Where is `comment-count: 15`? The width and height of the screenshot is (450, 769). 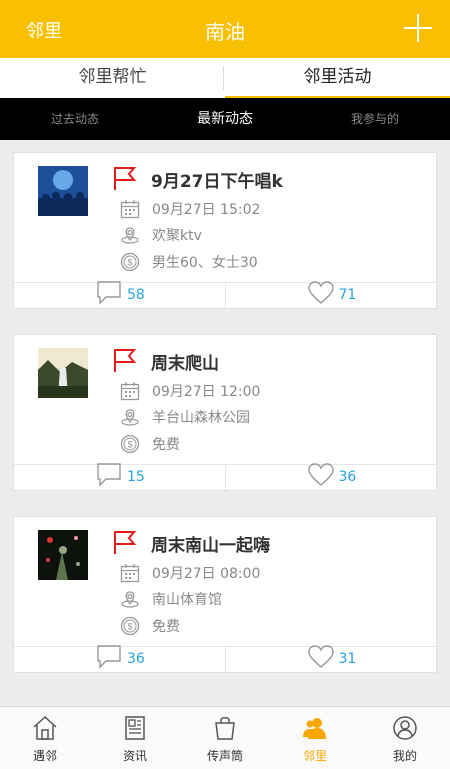 comment-count: 15 is located at coordinates (136, 477).